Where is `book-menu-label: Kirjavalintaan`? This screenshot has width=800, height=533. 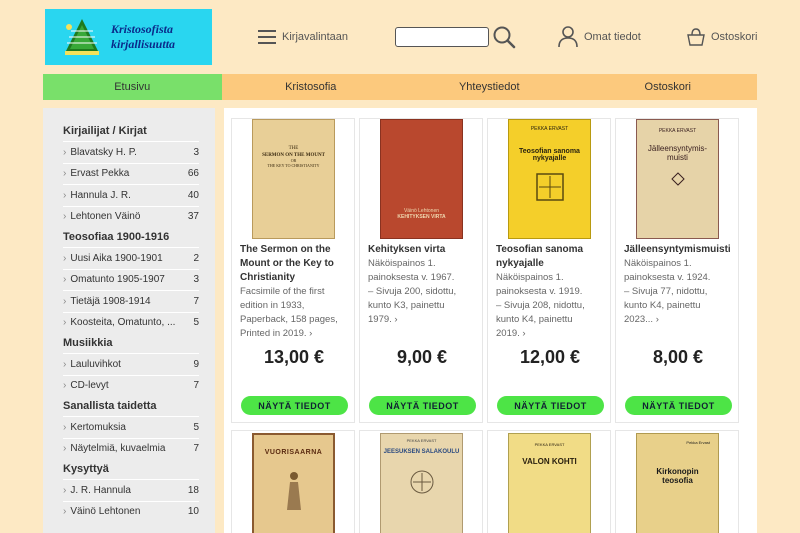 book-menu-label: Kirjavalintaan is located at coordinates (315, 37).